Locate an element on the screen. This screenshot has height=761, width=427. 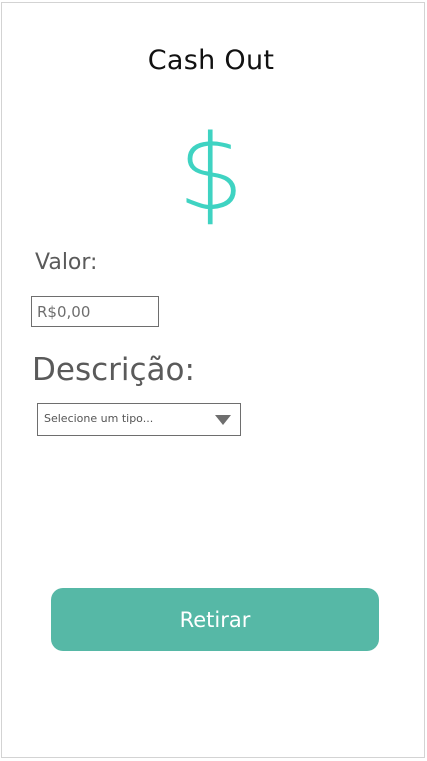
withdraw-button: Retirar is located at coordinates (215, 619).